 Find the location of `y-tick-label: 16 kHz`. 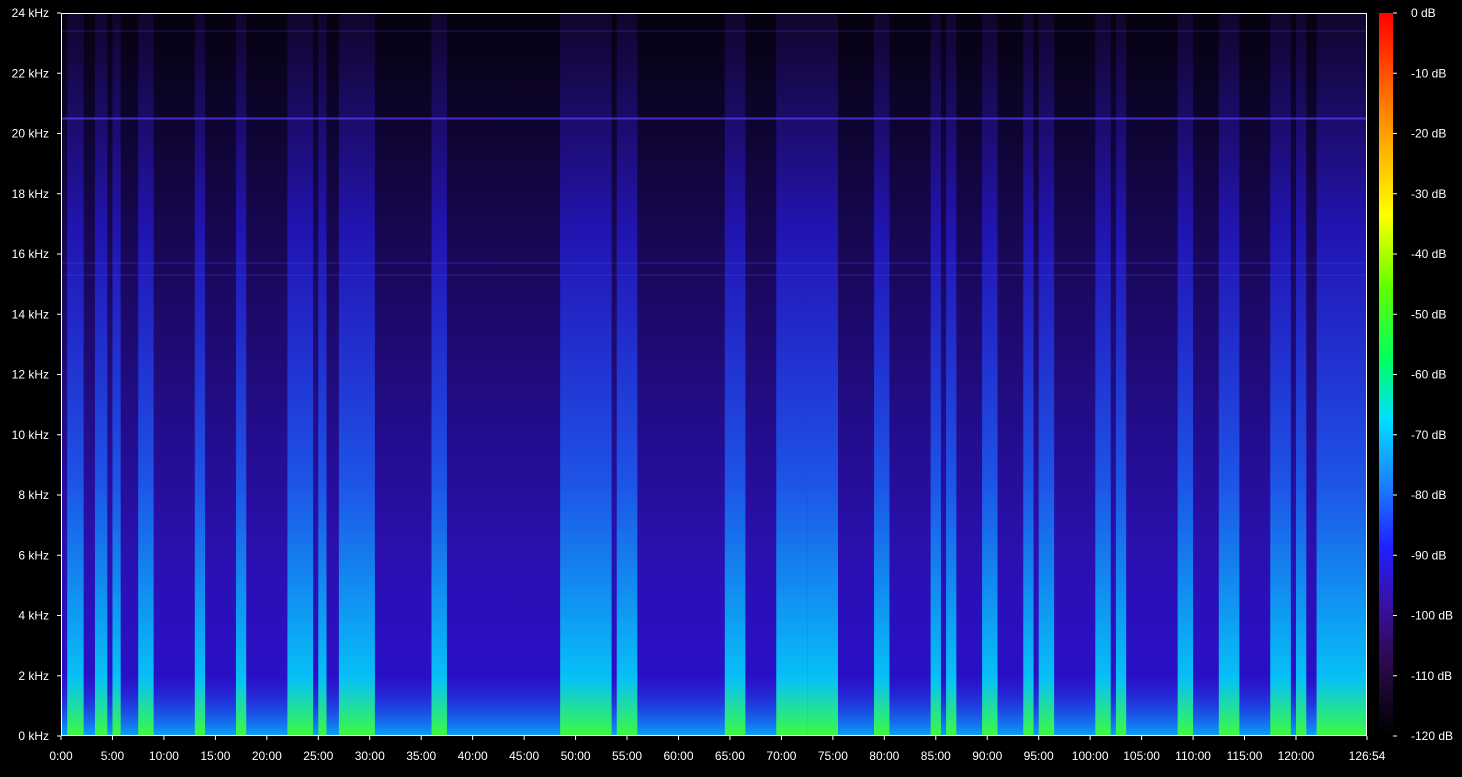

y-tick-label: 16 kHz is located at coordinates (30, 254).